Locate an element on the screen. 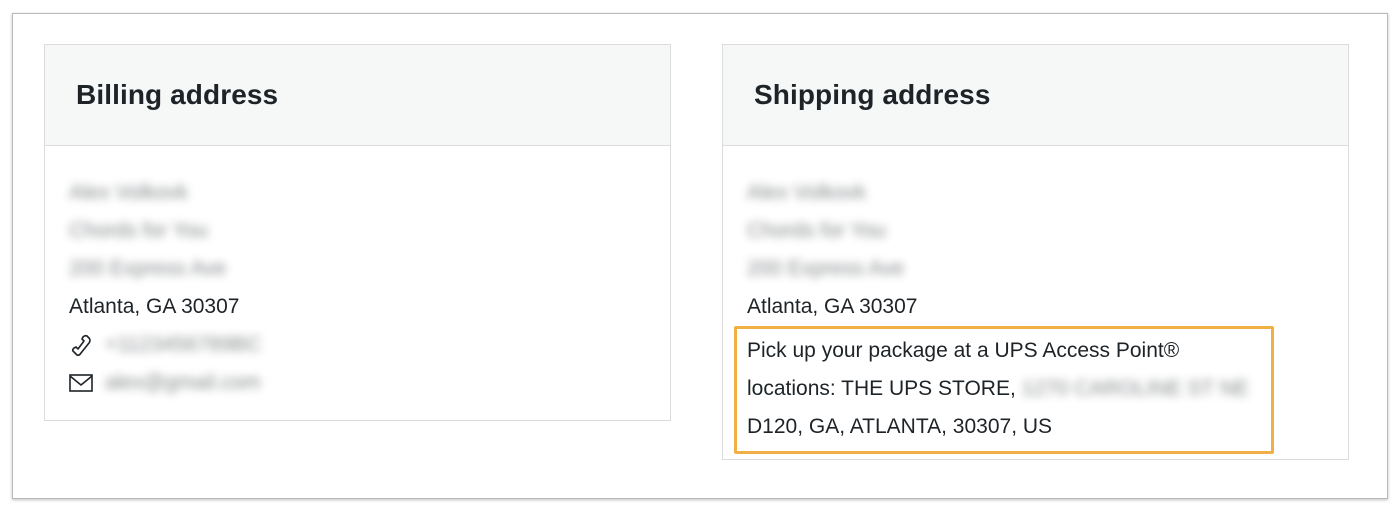 The image size is (1400, 515). shipping-address-title: Shipping address is located at coordinates (872, 94).